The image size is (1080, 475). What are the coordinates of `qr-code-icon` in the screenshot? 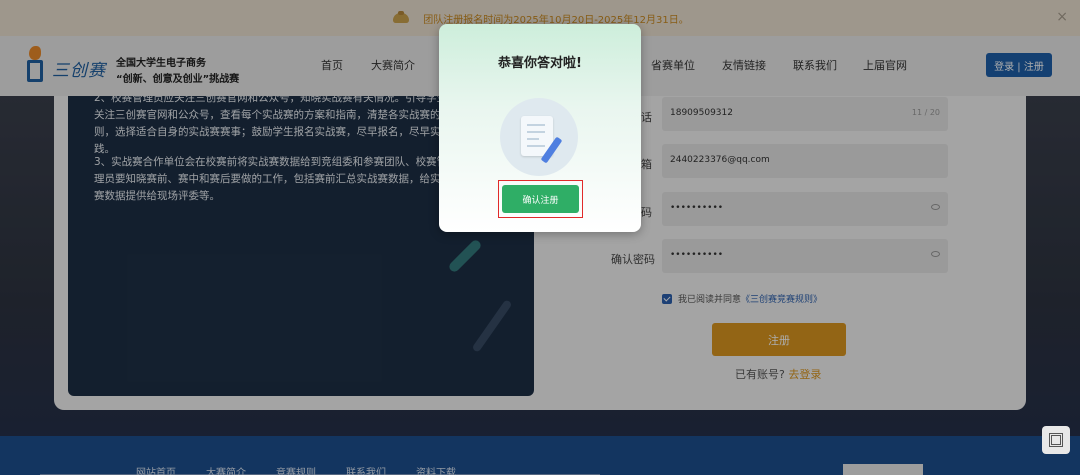 It's located at (1056, 440).